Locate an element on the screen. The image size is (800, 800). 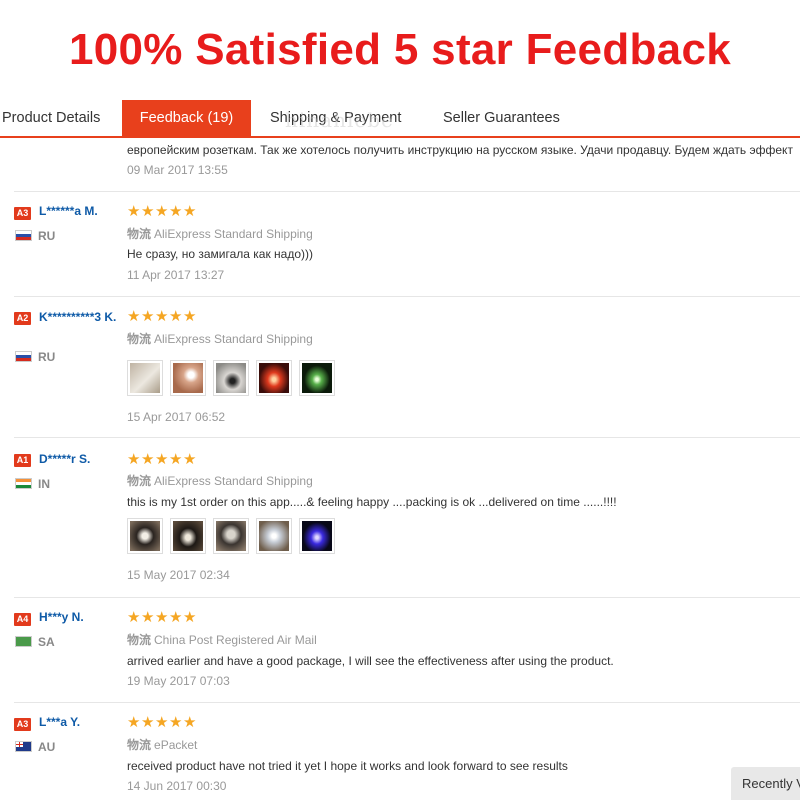
tab-shipping-payment: Shipping & Payment is located at coordinates (335, 118).